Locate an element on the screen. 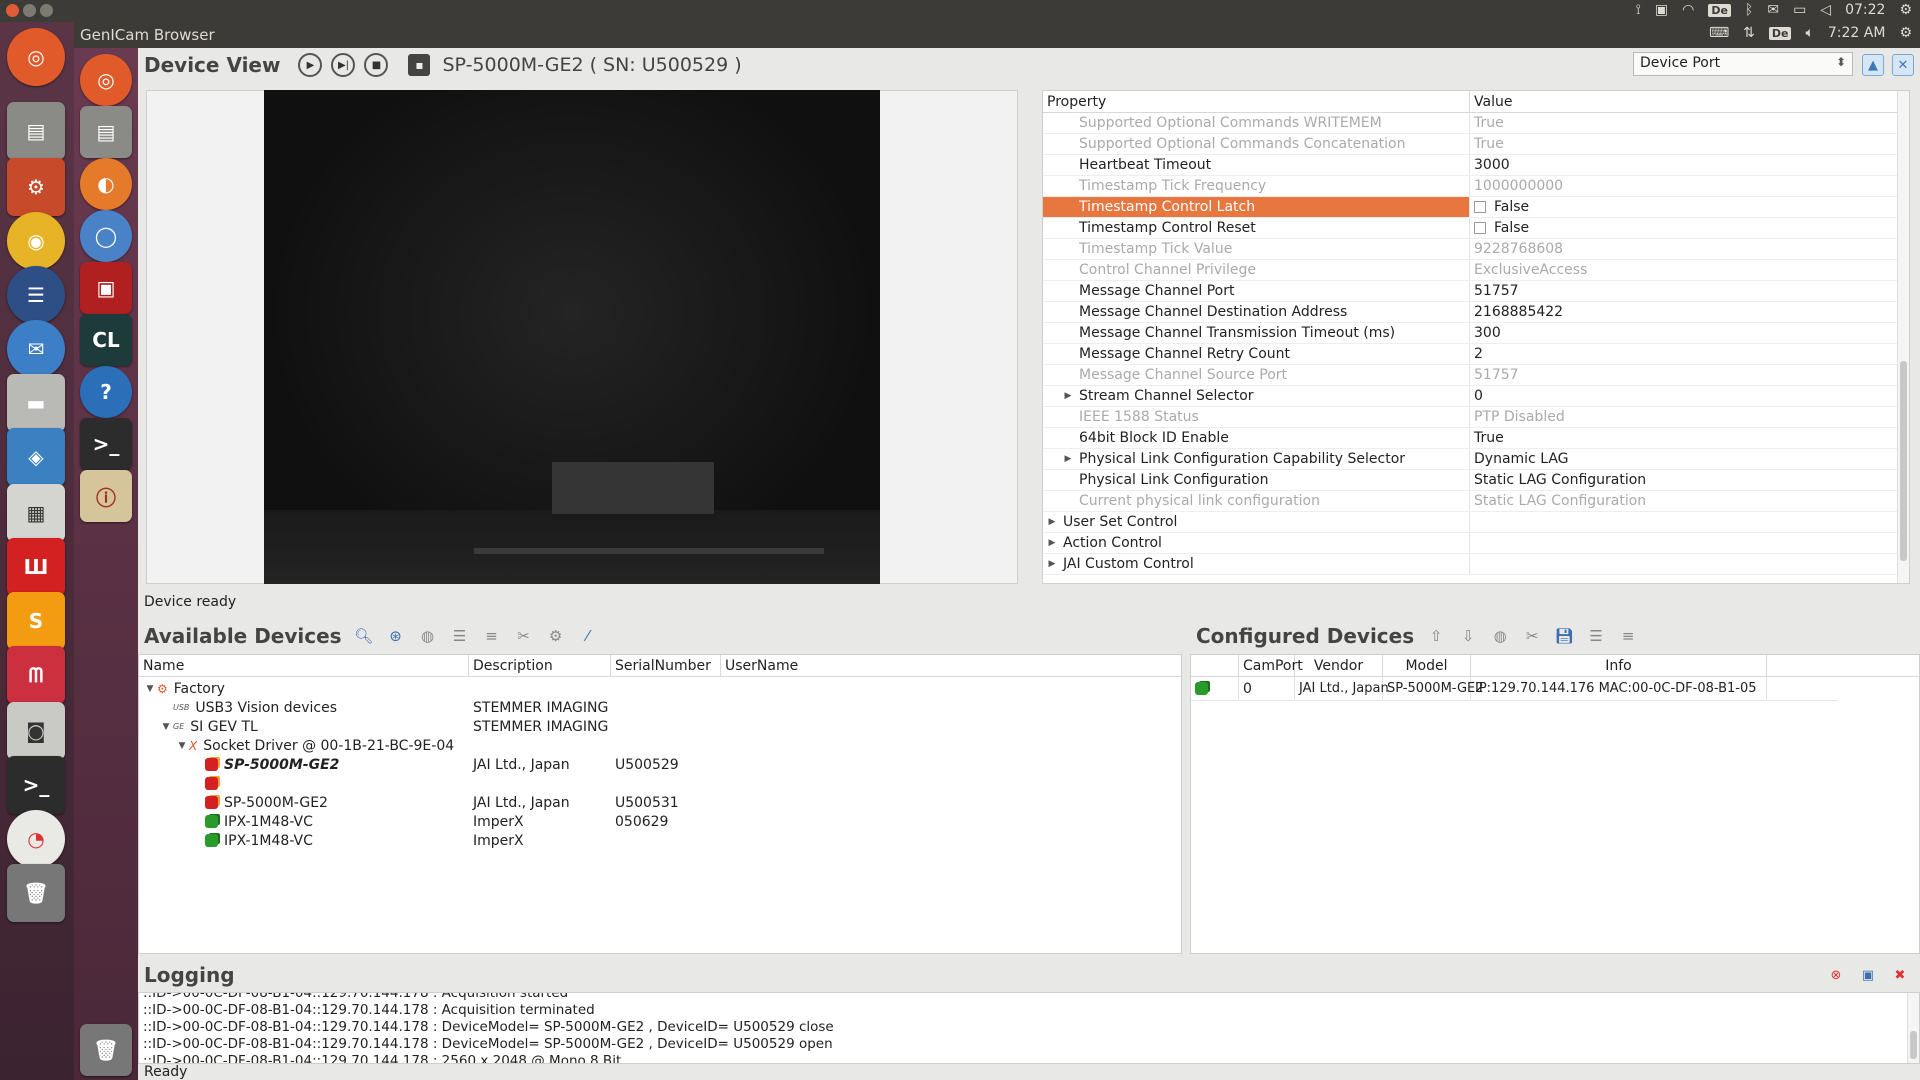 This screenshot has width=1920, height=1080. camera-settings-icon-2: ◍ is located at coordinates (1500, 636).